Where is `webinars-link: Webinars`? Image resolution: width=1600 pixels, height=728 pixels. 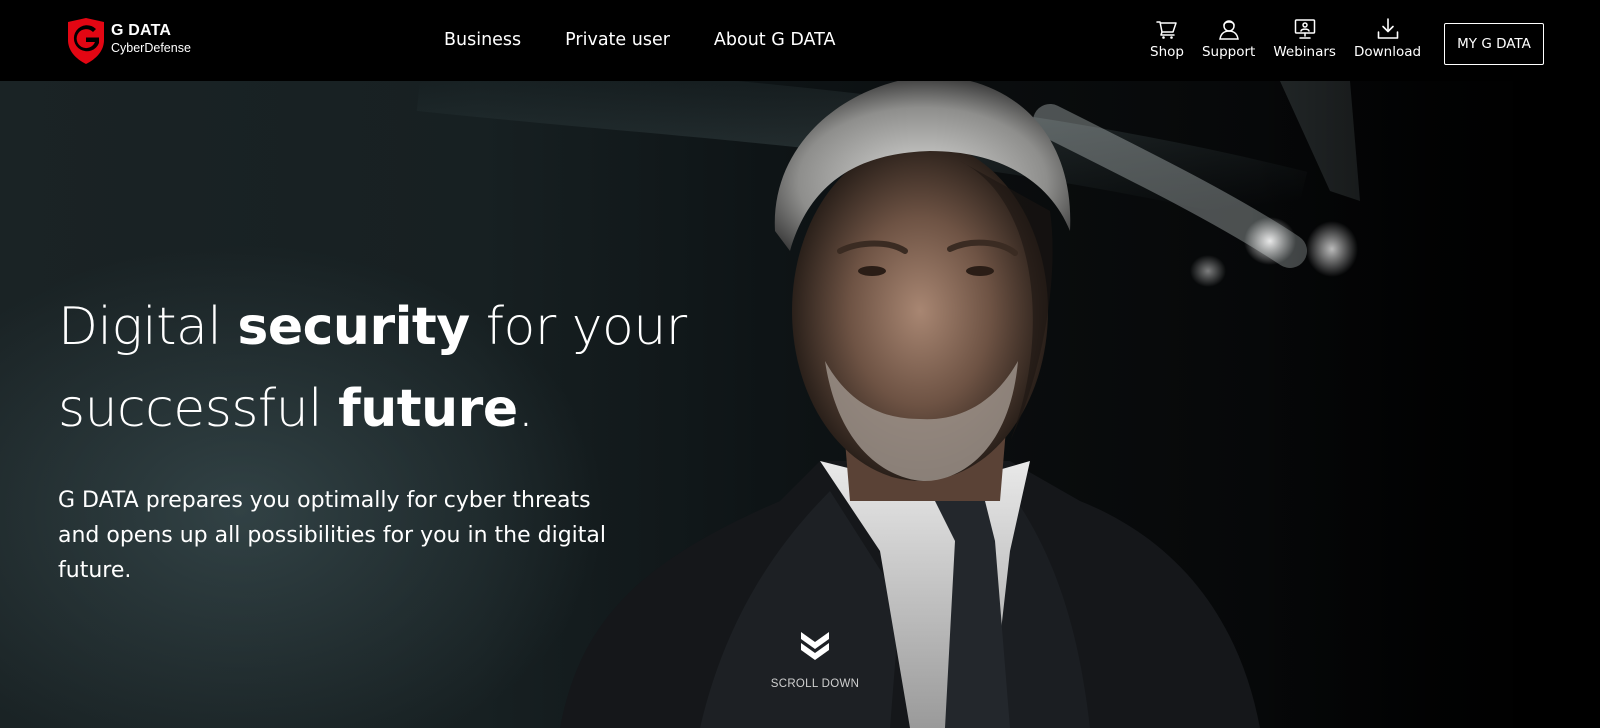 webinars-link: Webinars is located at coordinates (1304, 39).